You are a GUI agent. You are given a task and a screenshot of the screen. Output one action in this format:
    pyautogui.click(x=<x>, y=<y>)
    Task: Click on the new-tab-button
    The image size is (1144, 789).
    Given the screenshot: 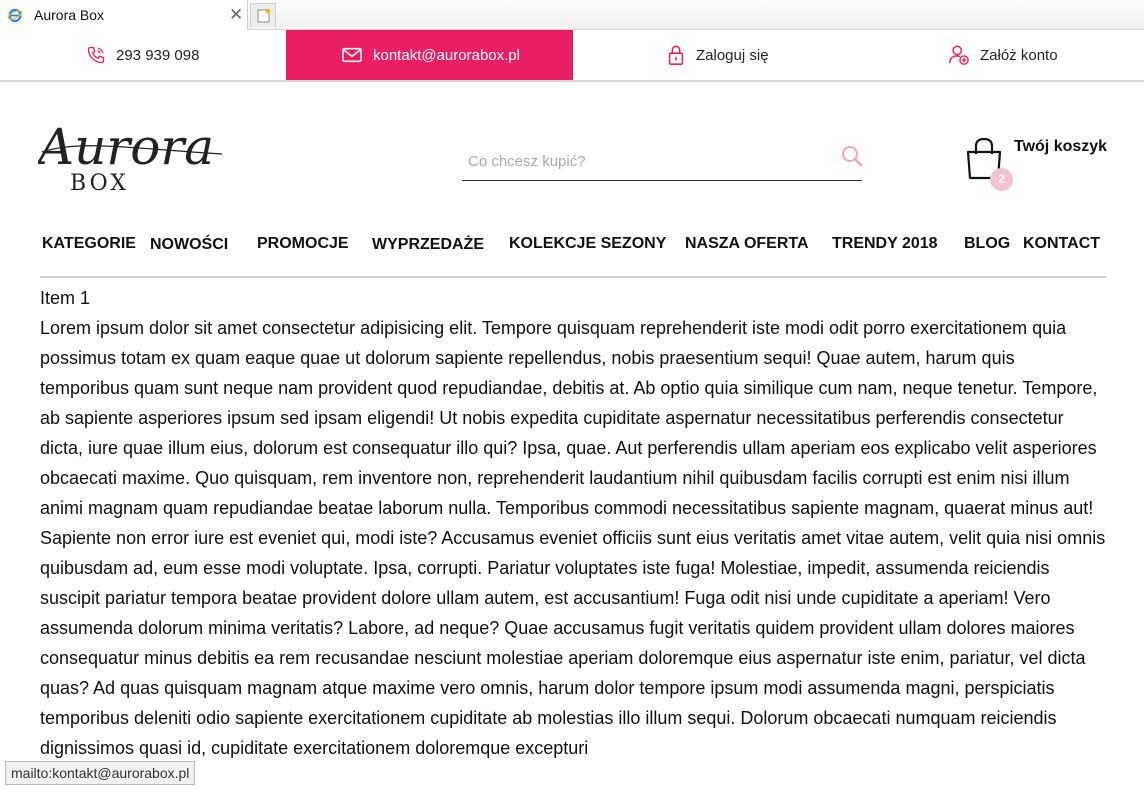 What is the action you would take?
    pyautogui.click(x=263, y=15)
    